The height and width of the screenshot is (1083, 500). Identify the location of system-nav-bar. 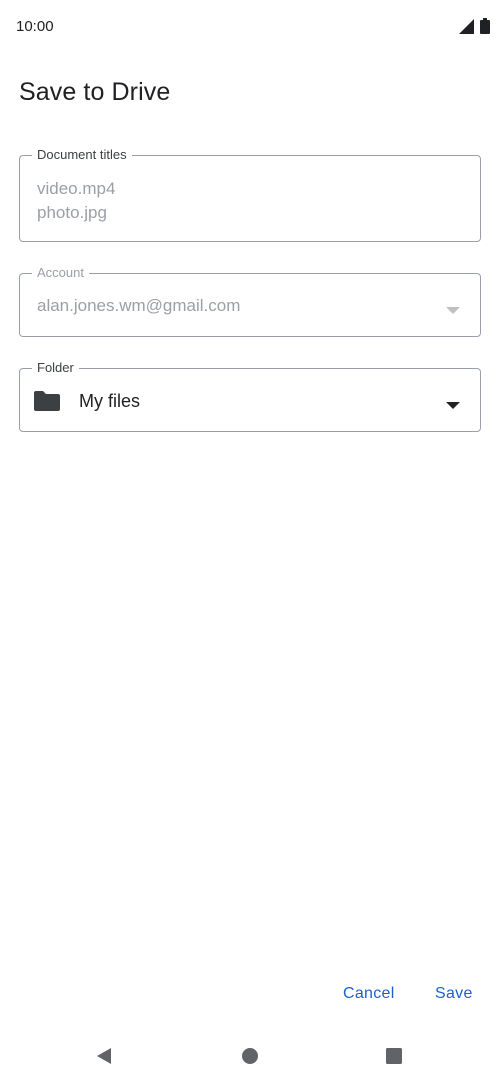
(250, 1055).